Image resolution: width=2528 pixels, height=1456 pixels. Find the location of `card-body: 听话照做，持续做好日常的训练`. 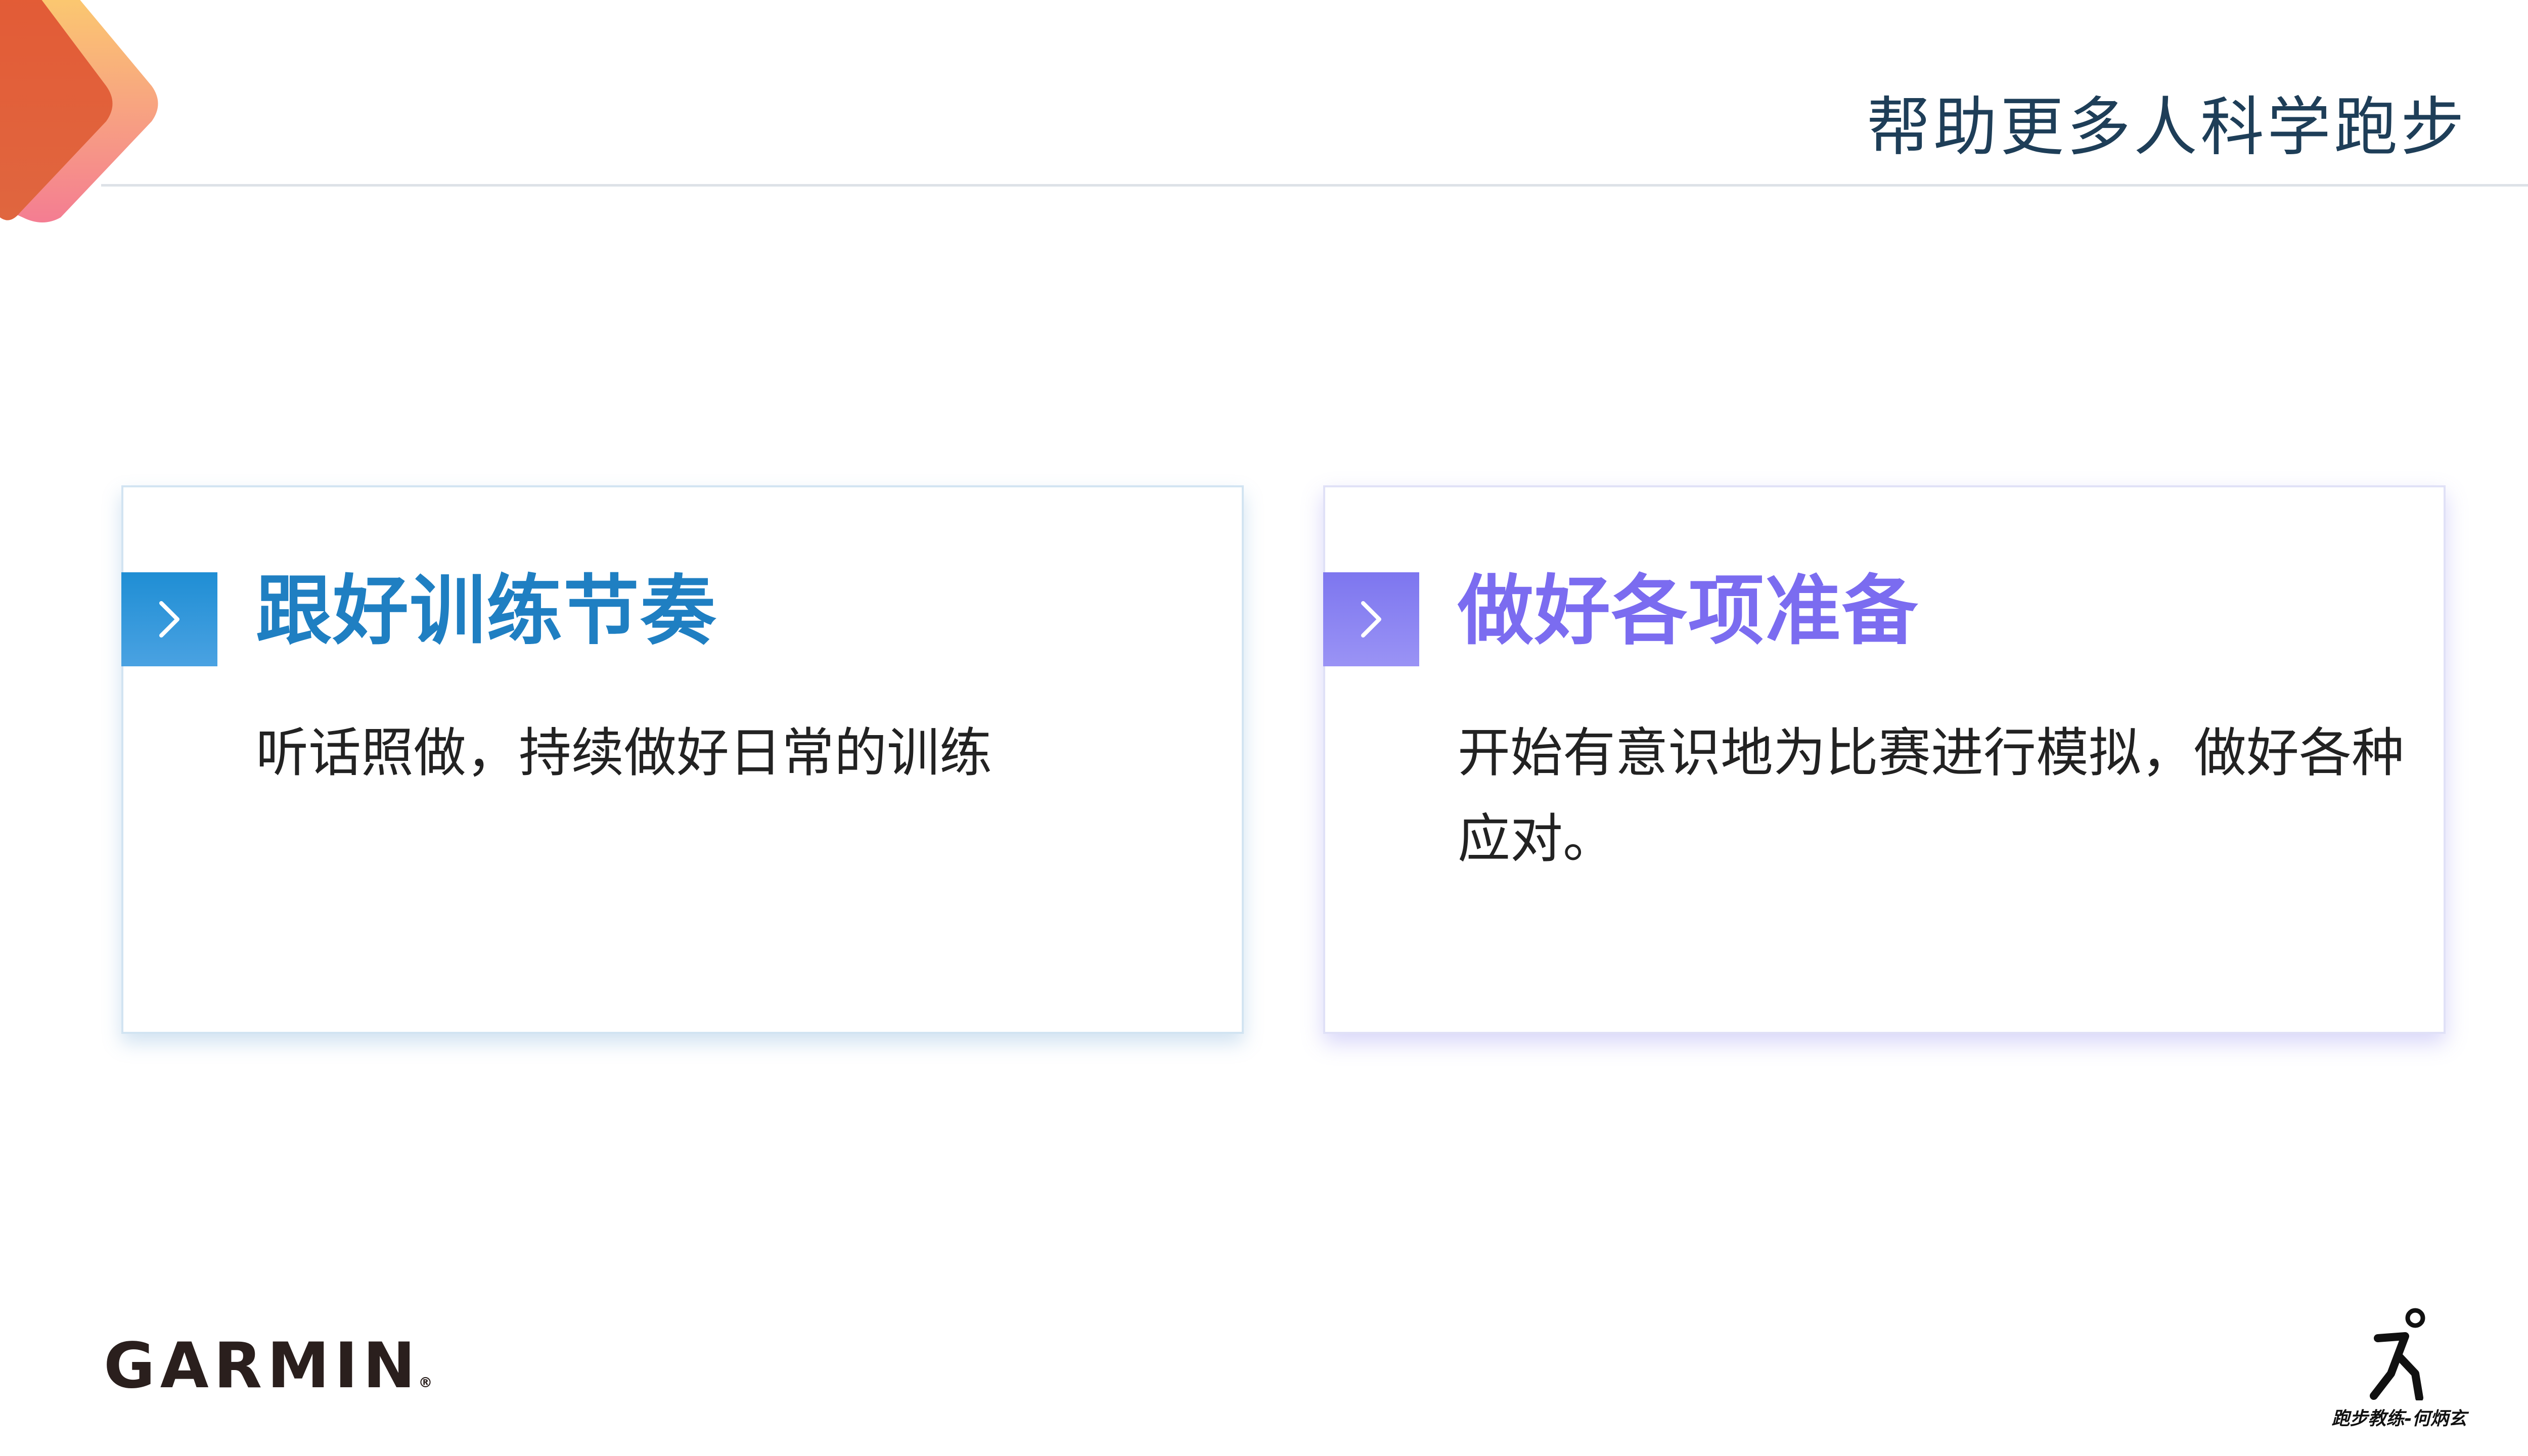

card-body: 听话照做，持续做好日常的训练 is located at coordinates (624, 753).